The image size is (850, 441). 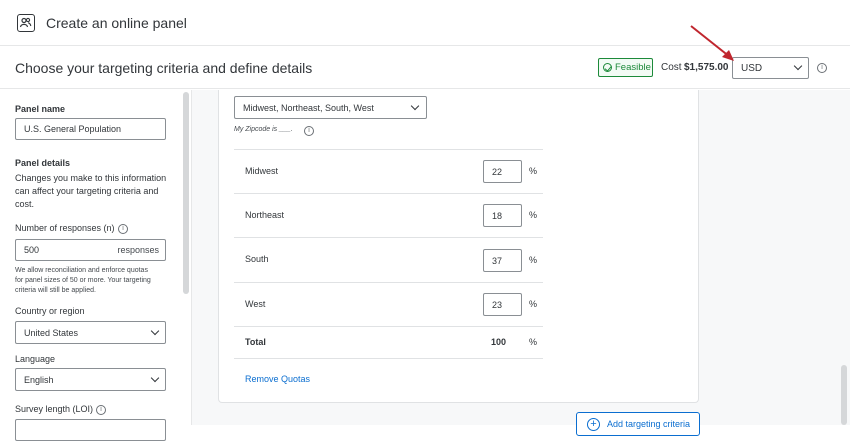 I want to click on language-select: English, so click(x=90, y=379).